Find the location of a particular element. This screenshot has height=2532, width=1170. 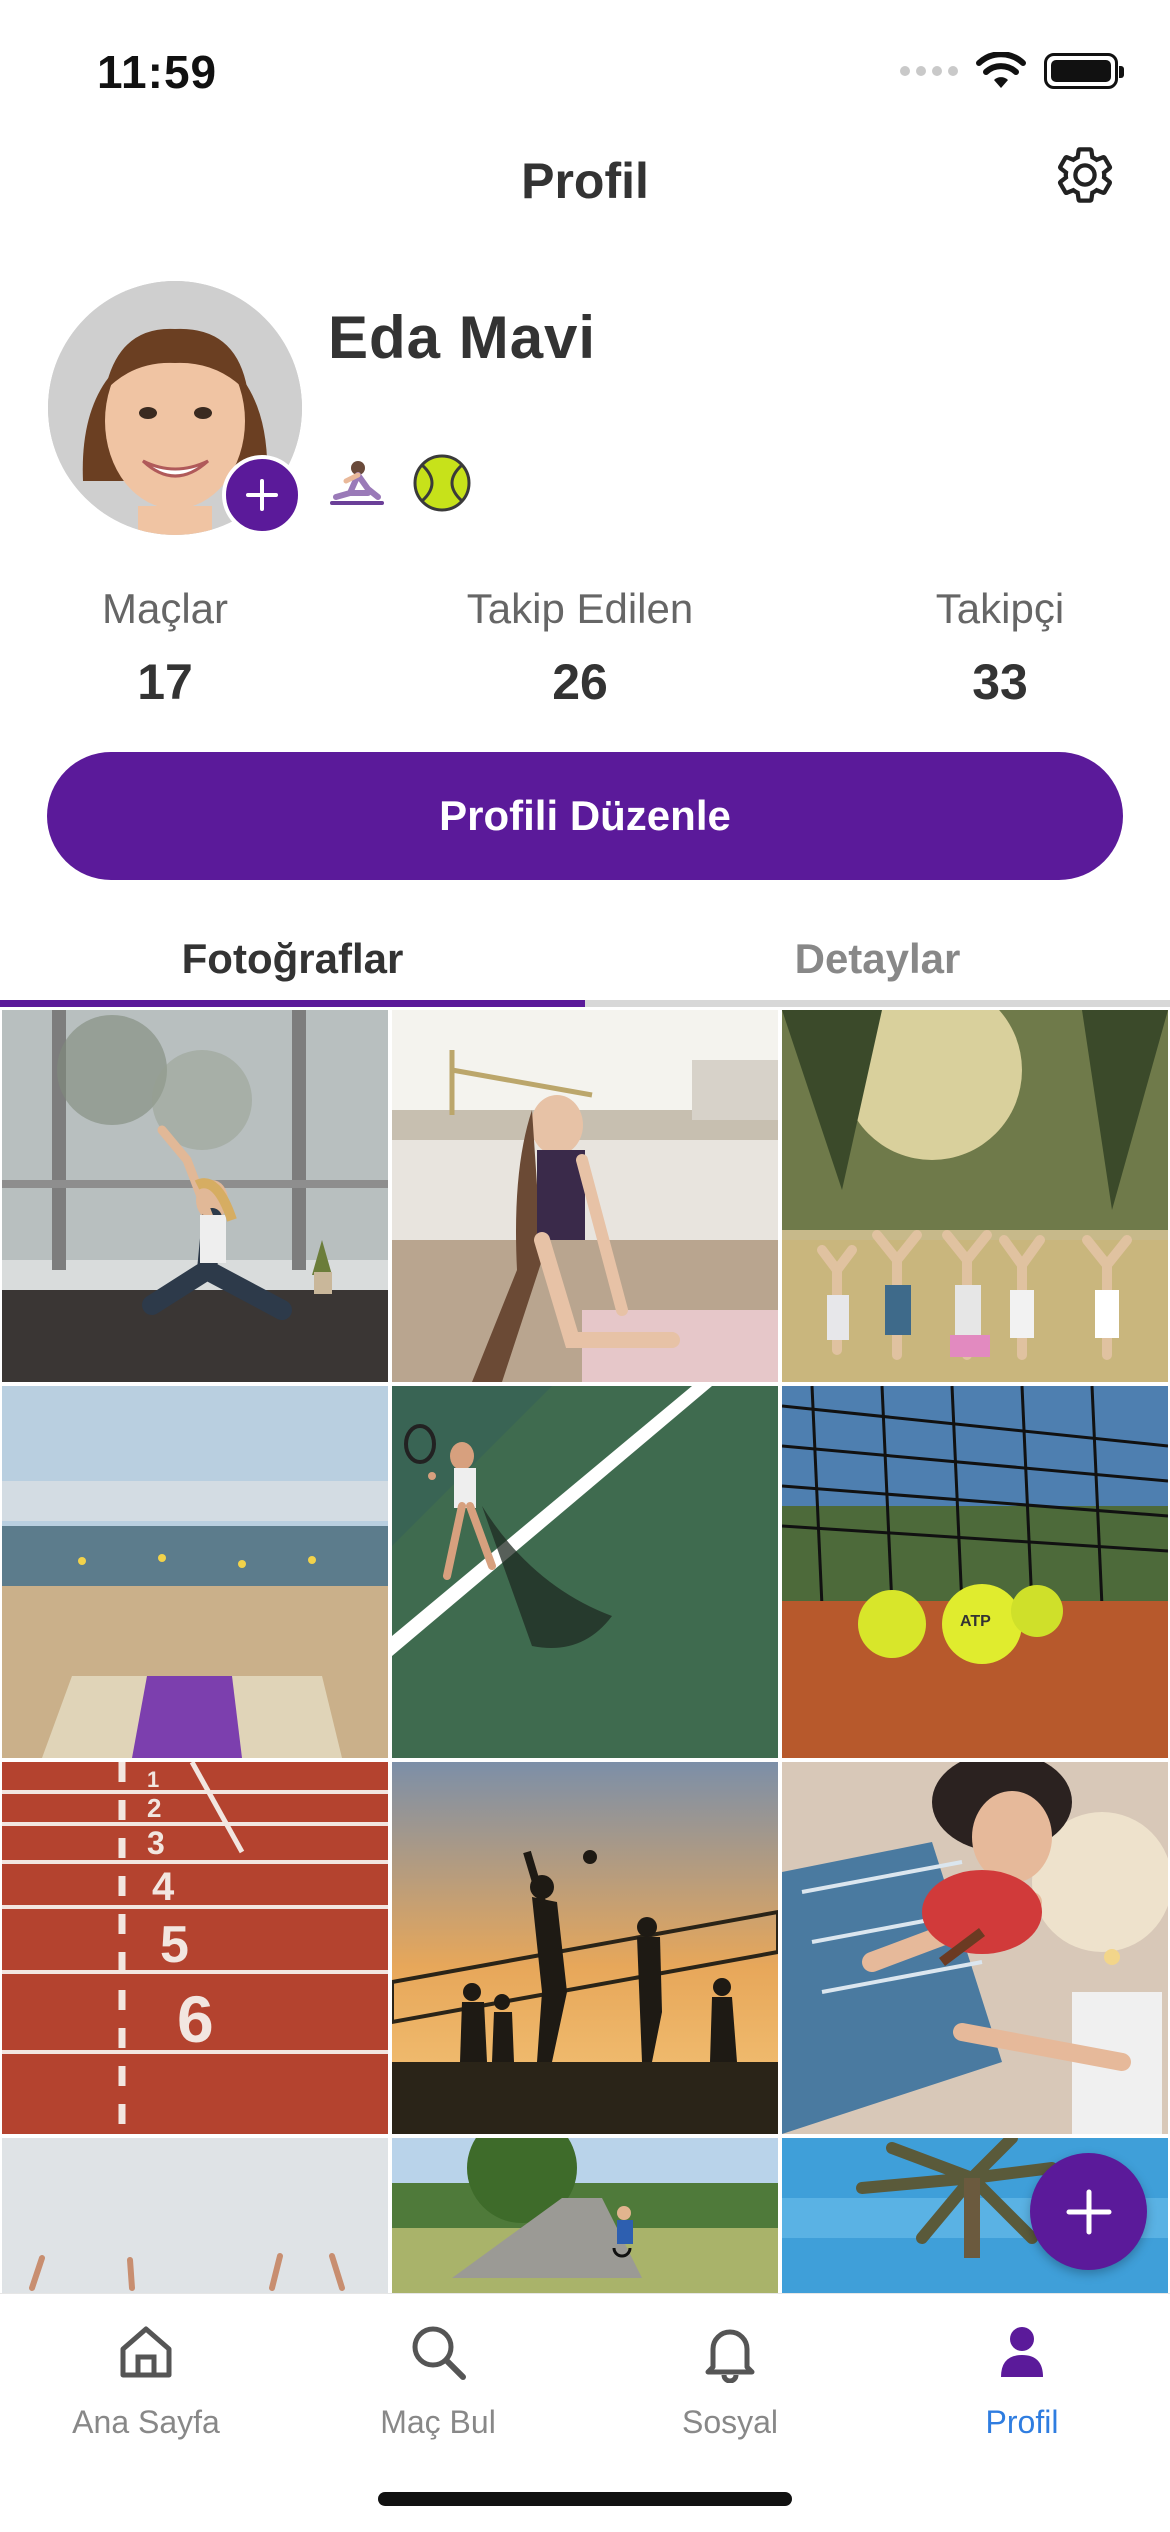

add-photo-button is located at coordinates (262, 495).